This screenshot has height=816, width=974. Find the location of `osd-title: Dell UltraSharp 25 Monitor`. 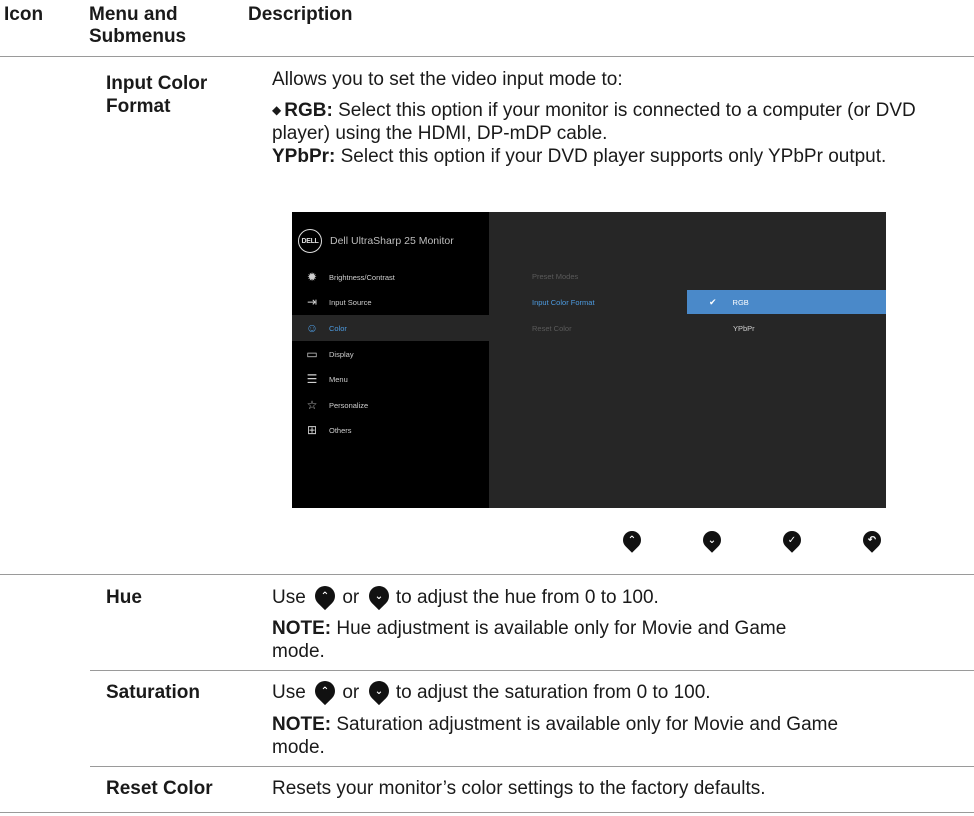

osd-title: Dell UltraSharp 25 Monitor is located at coordinates (392, 241).